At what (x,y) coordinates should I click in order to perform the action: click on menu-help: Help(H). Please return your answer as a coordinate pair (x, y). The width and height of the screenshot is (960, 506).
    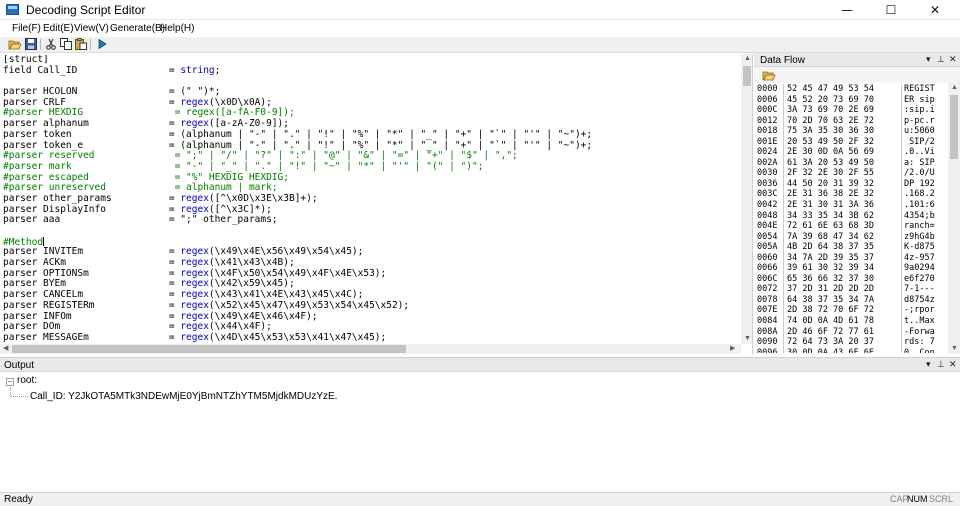
    Looking at the image, I should click on (177, 28).